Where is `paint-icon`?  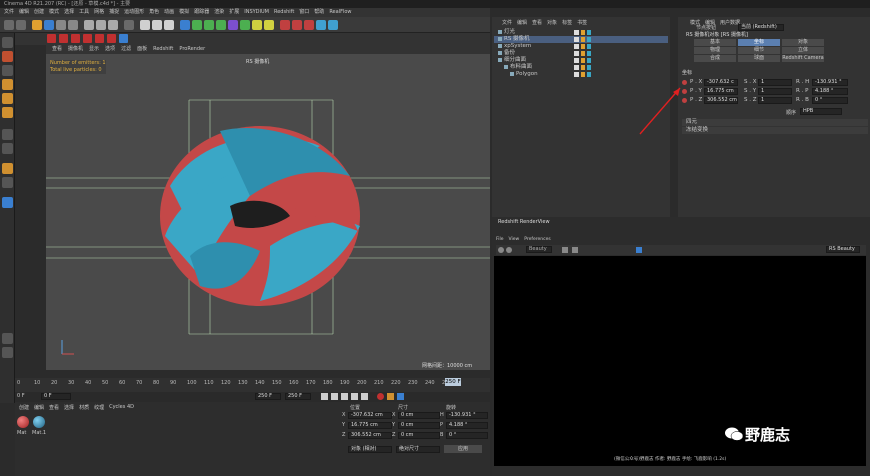
paint-icon is located at coordinates (7, 352).